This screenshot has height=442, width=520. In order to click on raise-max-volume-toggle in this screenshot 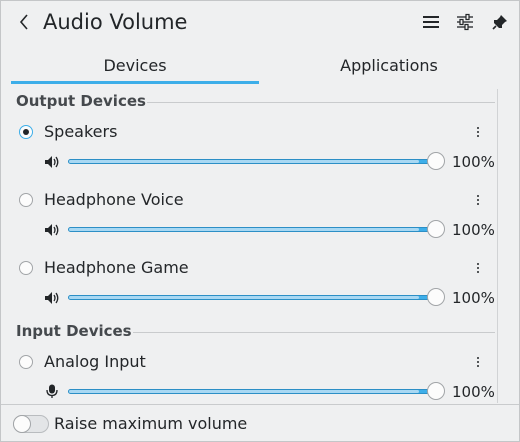, I will do `click(31, 424)`.